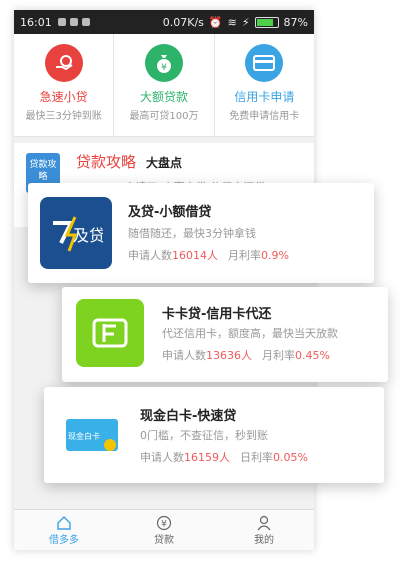 Image resolution: width=420 pixels, height=565 pixels. I want to click on wifi-icon: ≋, so click(232, 22).